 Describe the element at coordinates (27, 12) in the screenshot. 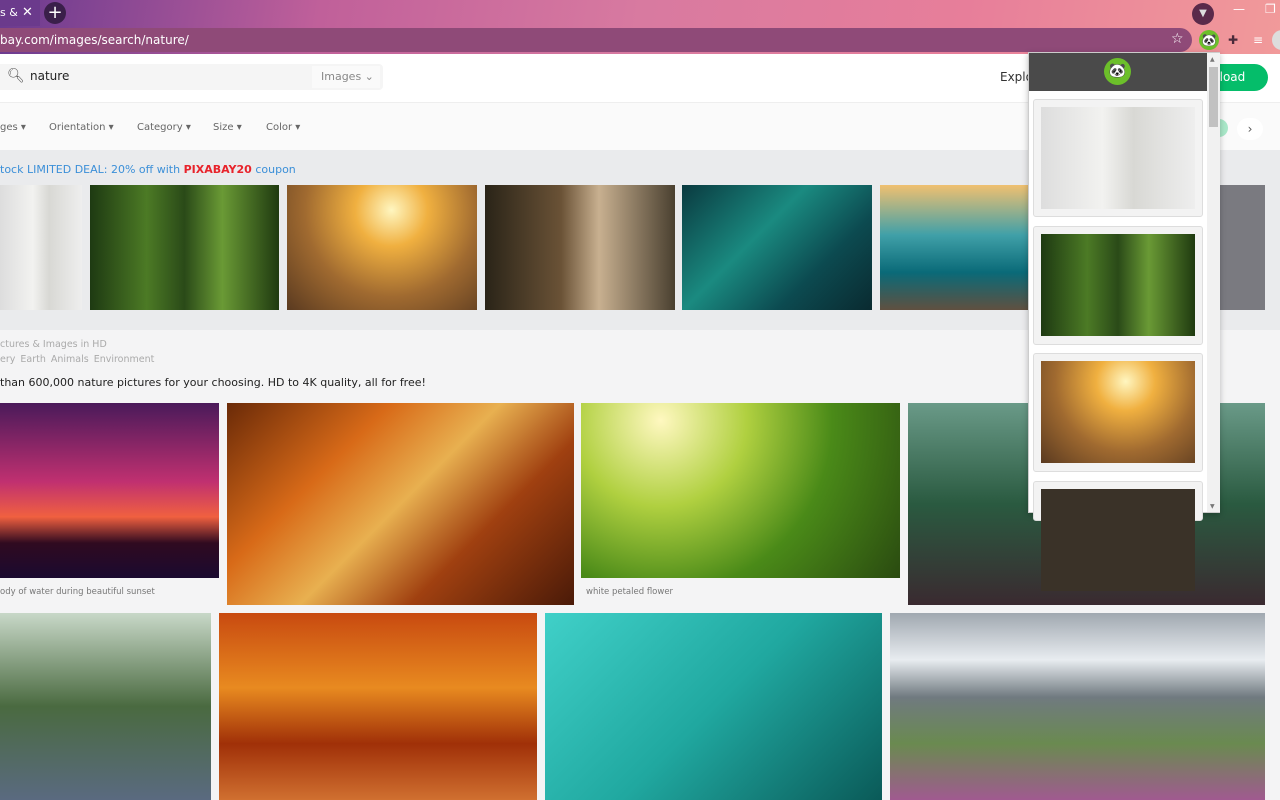

I see `close-tab-icon: ✕` at that location.